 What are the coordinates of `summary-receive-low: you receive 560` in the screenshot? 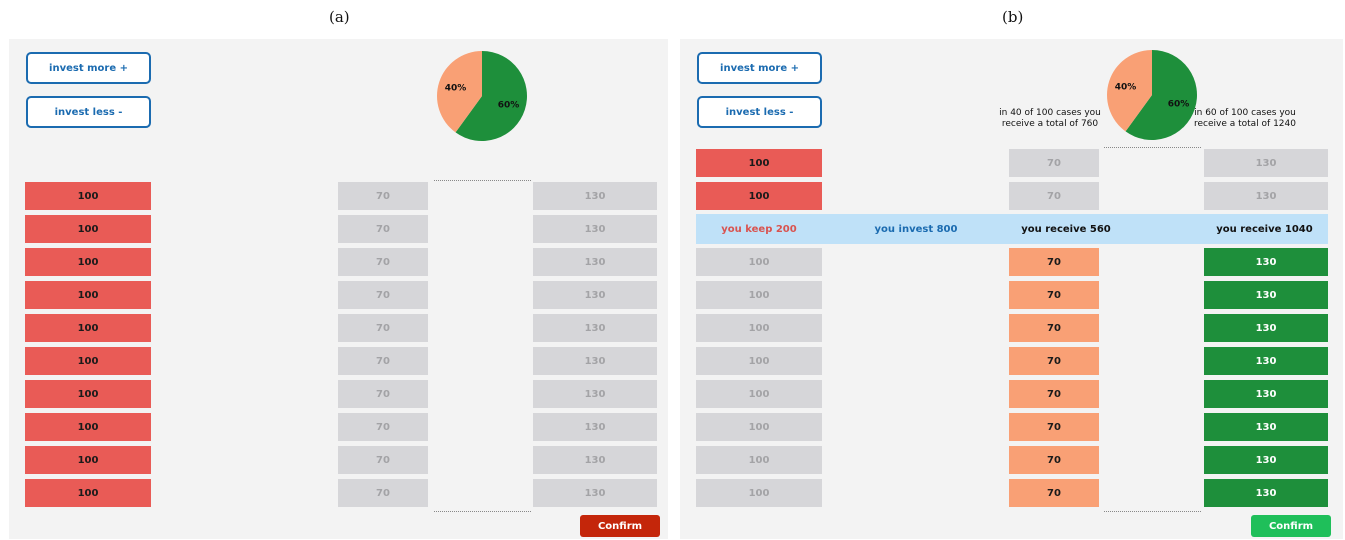 It's located at (1066, 229).